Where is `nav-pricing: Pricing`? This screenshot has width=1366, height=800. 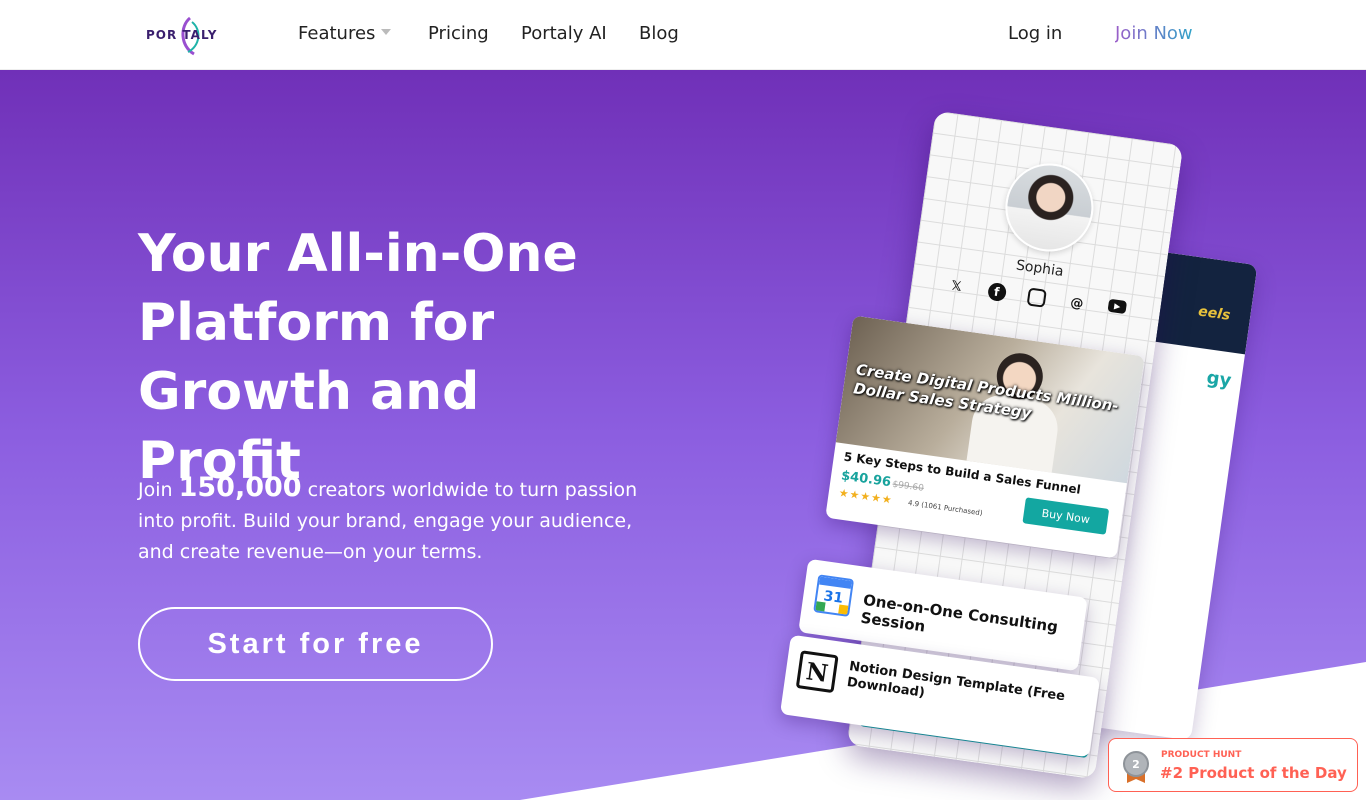 nav-pricing: Pricing is located at coordinates (458, 33).